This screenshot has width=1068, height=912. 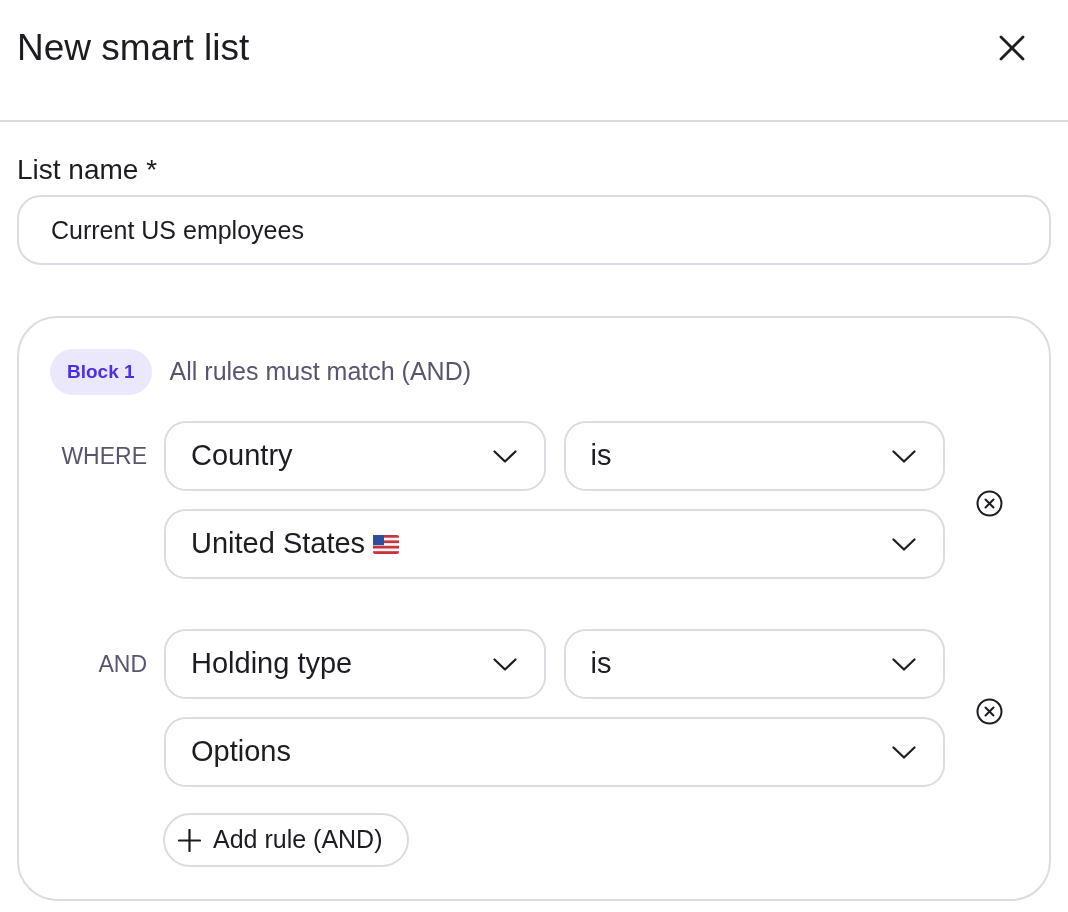 I want to click on dialog-title: New smart list, so click(x=133, y=48).